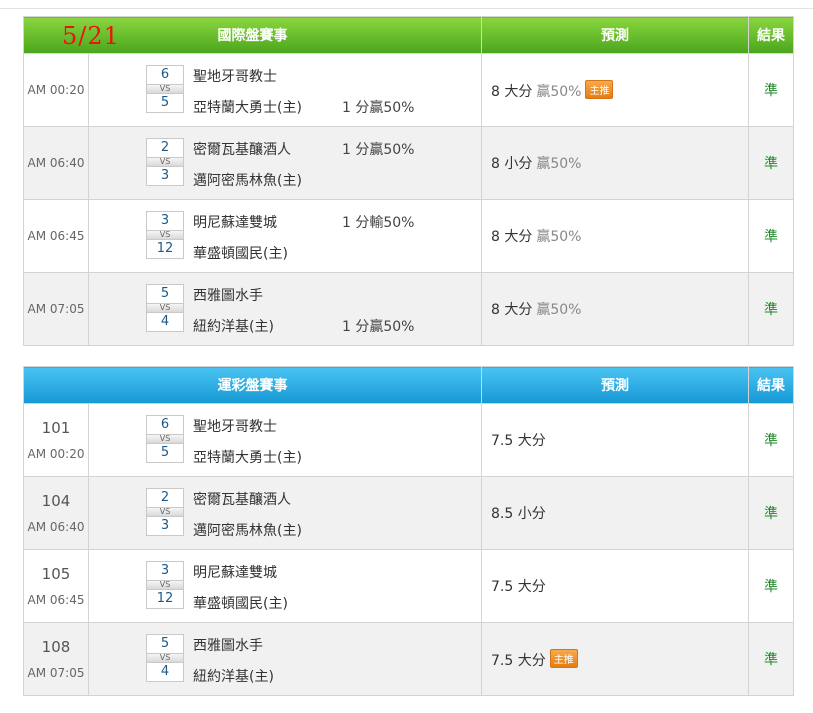 Image resolution: width=813 pixels, height=713 pixels. I want to click on game-time: 108 AM 07:05, so click(56, 659).